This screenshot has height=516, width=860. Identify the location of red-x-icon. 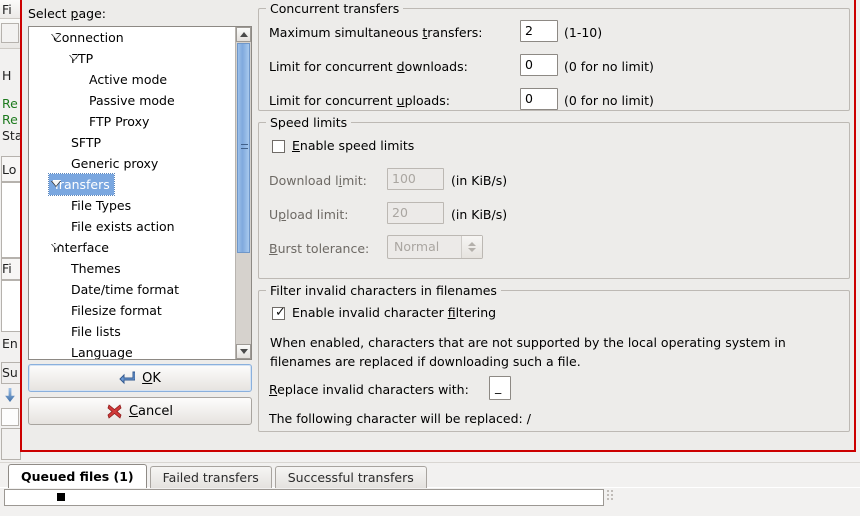
(114, 411).